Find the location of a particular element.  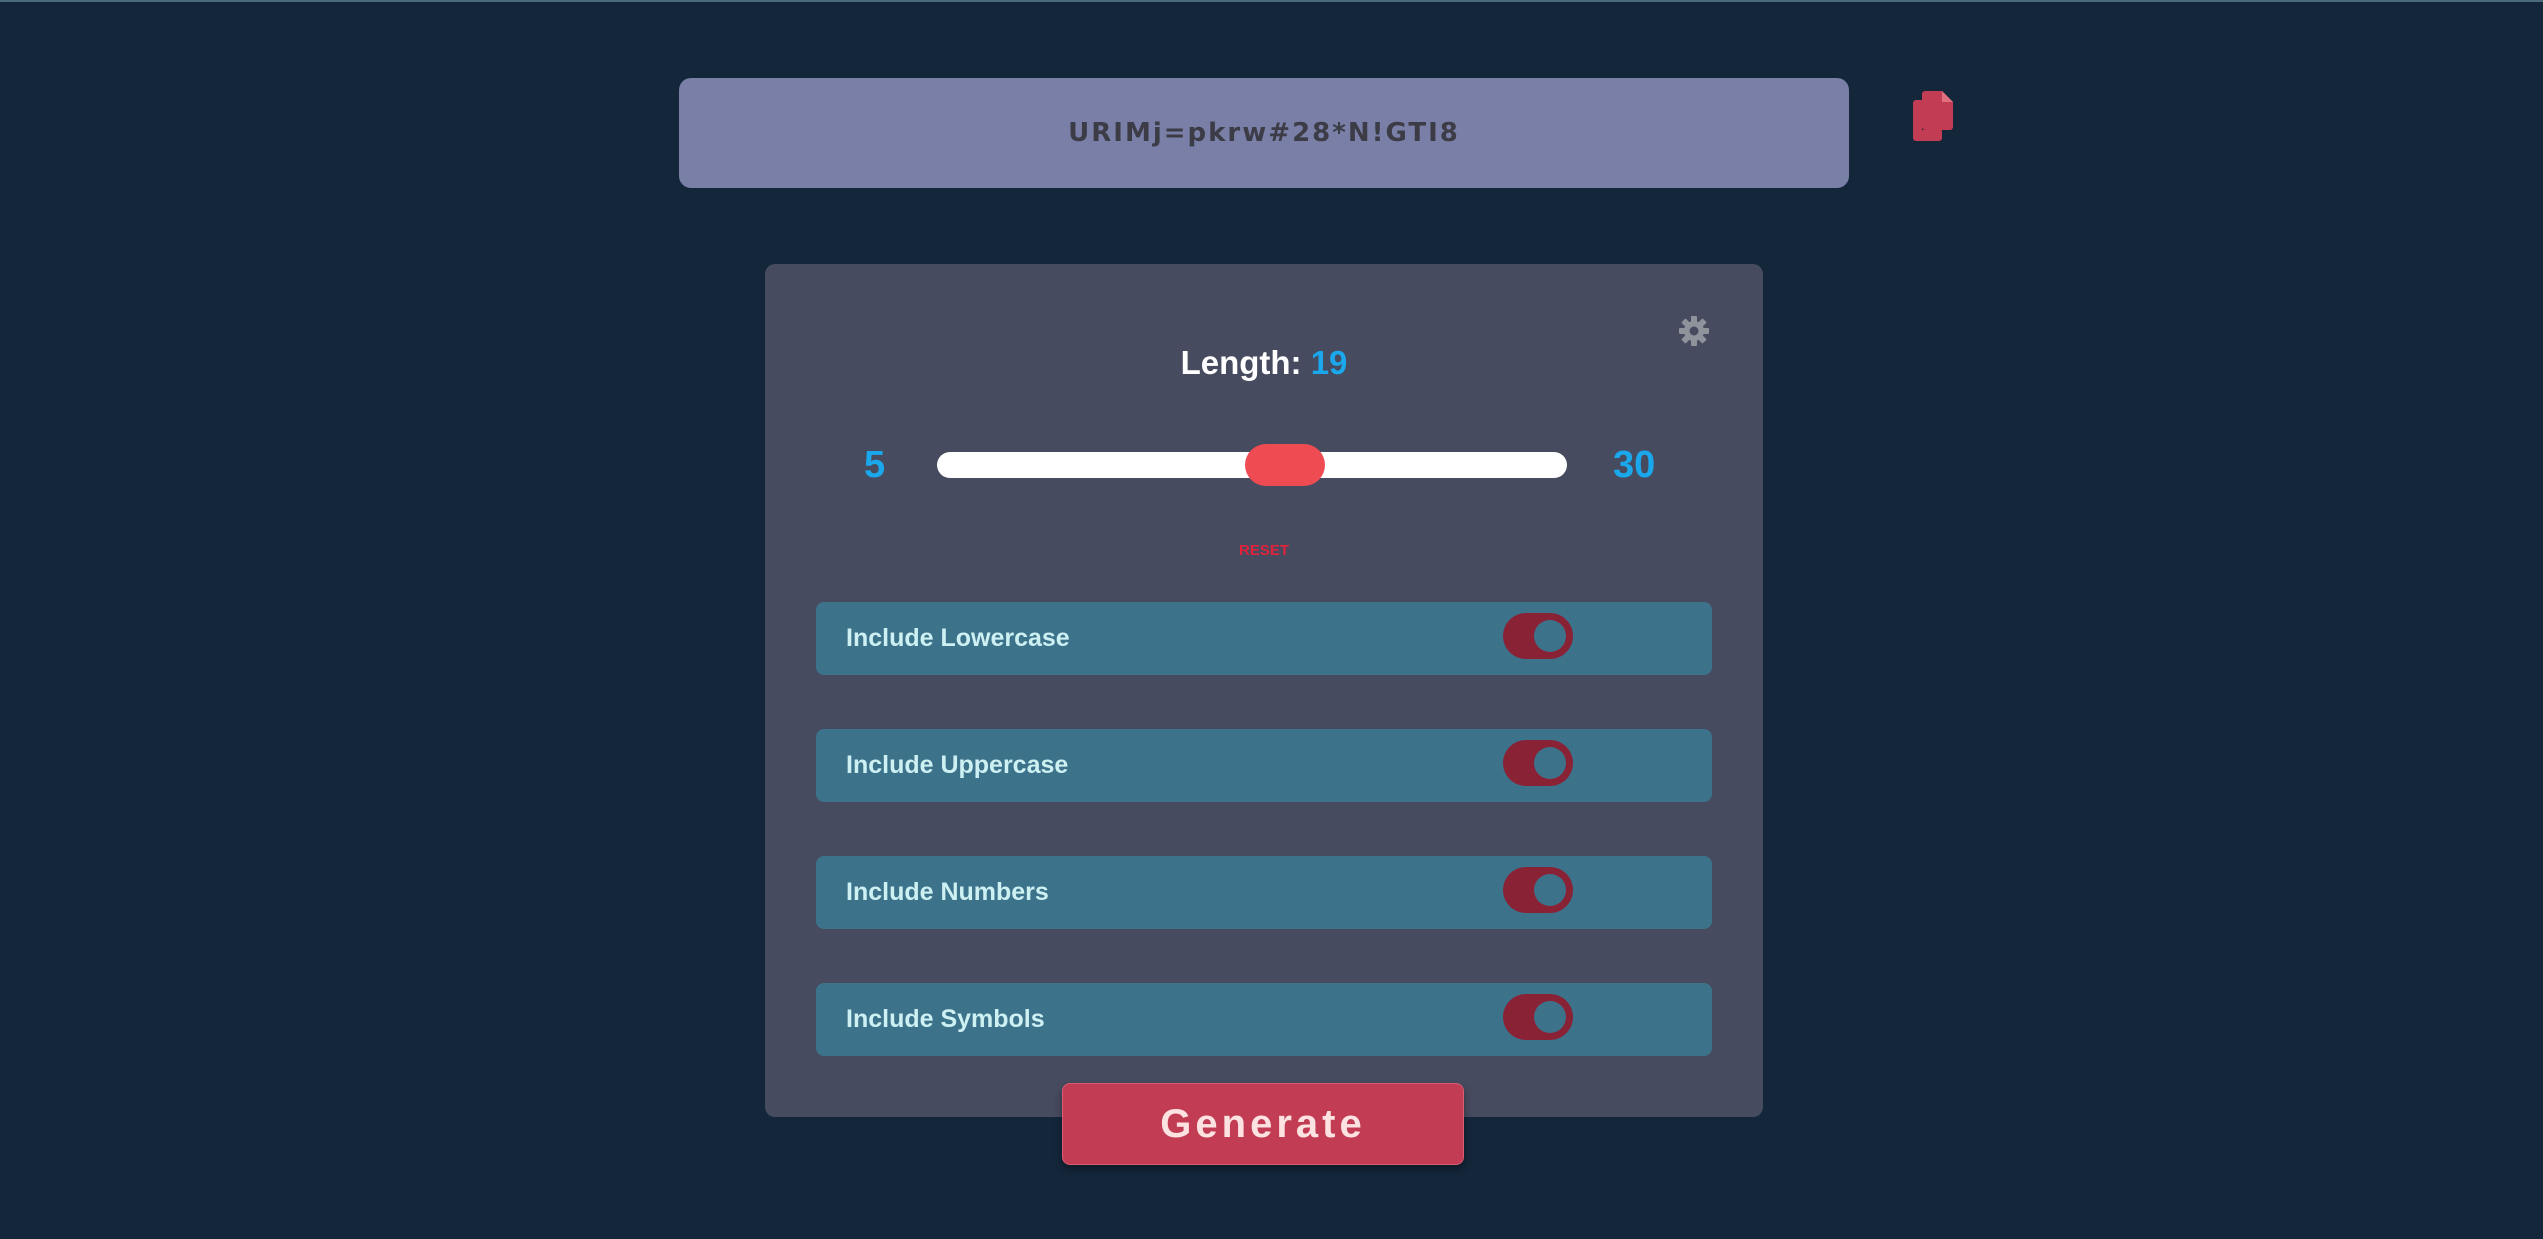

length-heading: Length: 19 is located at coordinates (1264, 363).